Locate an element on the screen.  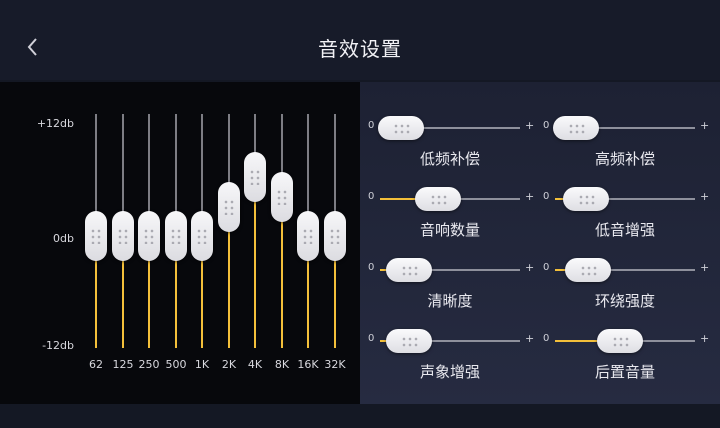
page-title: 音效设置 is located at coordinates (360, 49).